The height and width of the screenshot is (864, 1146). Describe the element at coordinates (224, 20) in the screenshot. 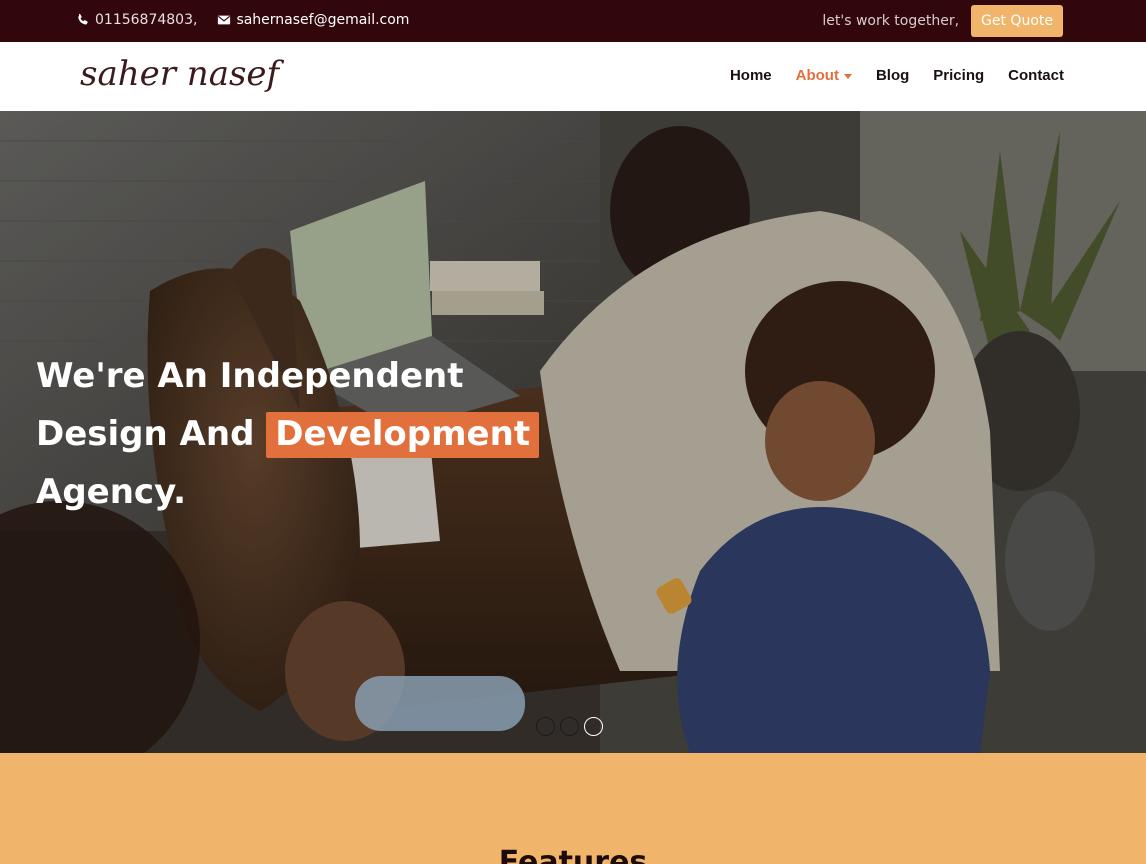

I see `envelope-icon` at that location.